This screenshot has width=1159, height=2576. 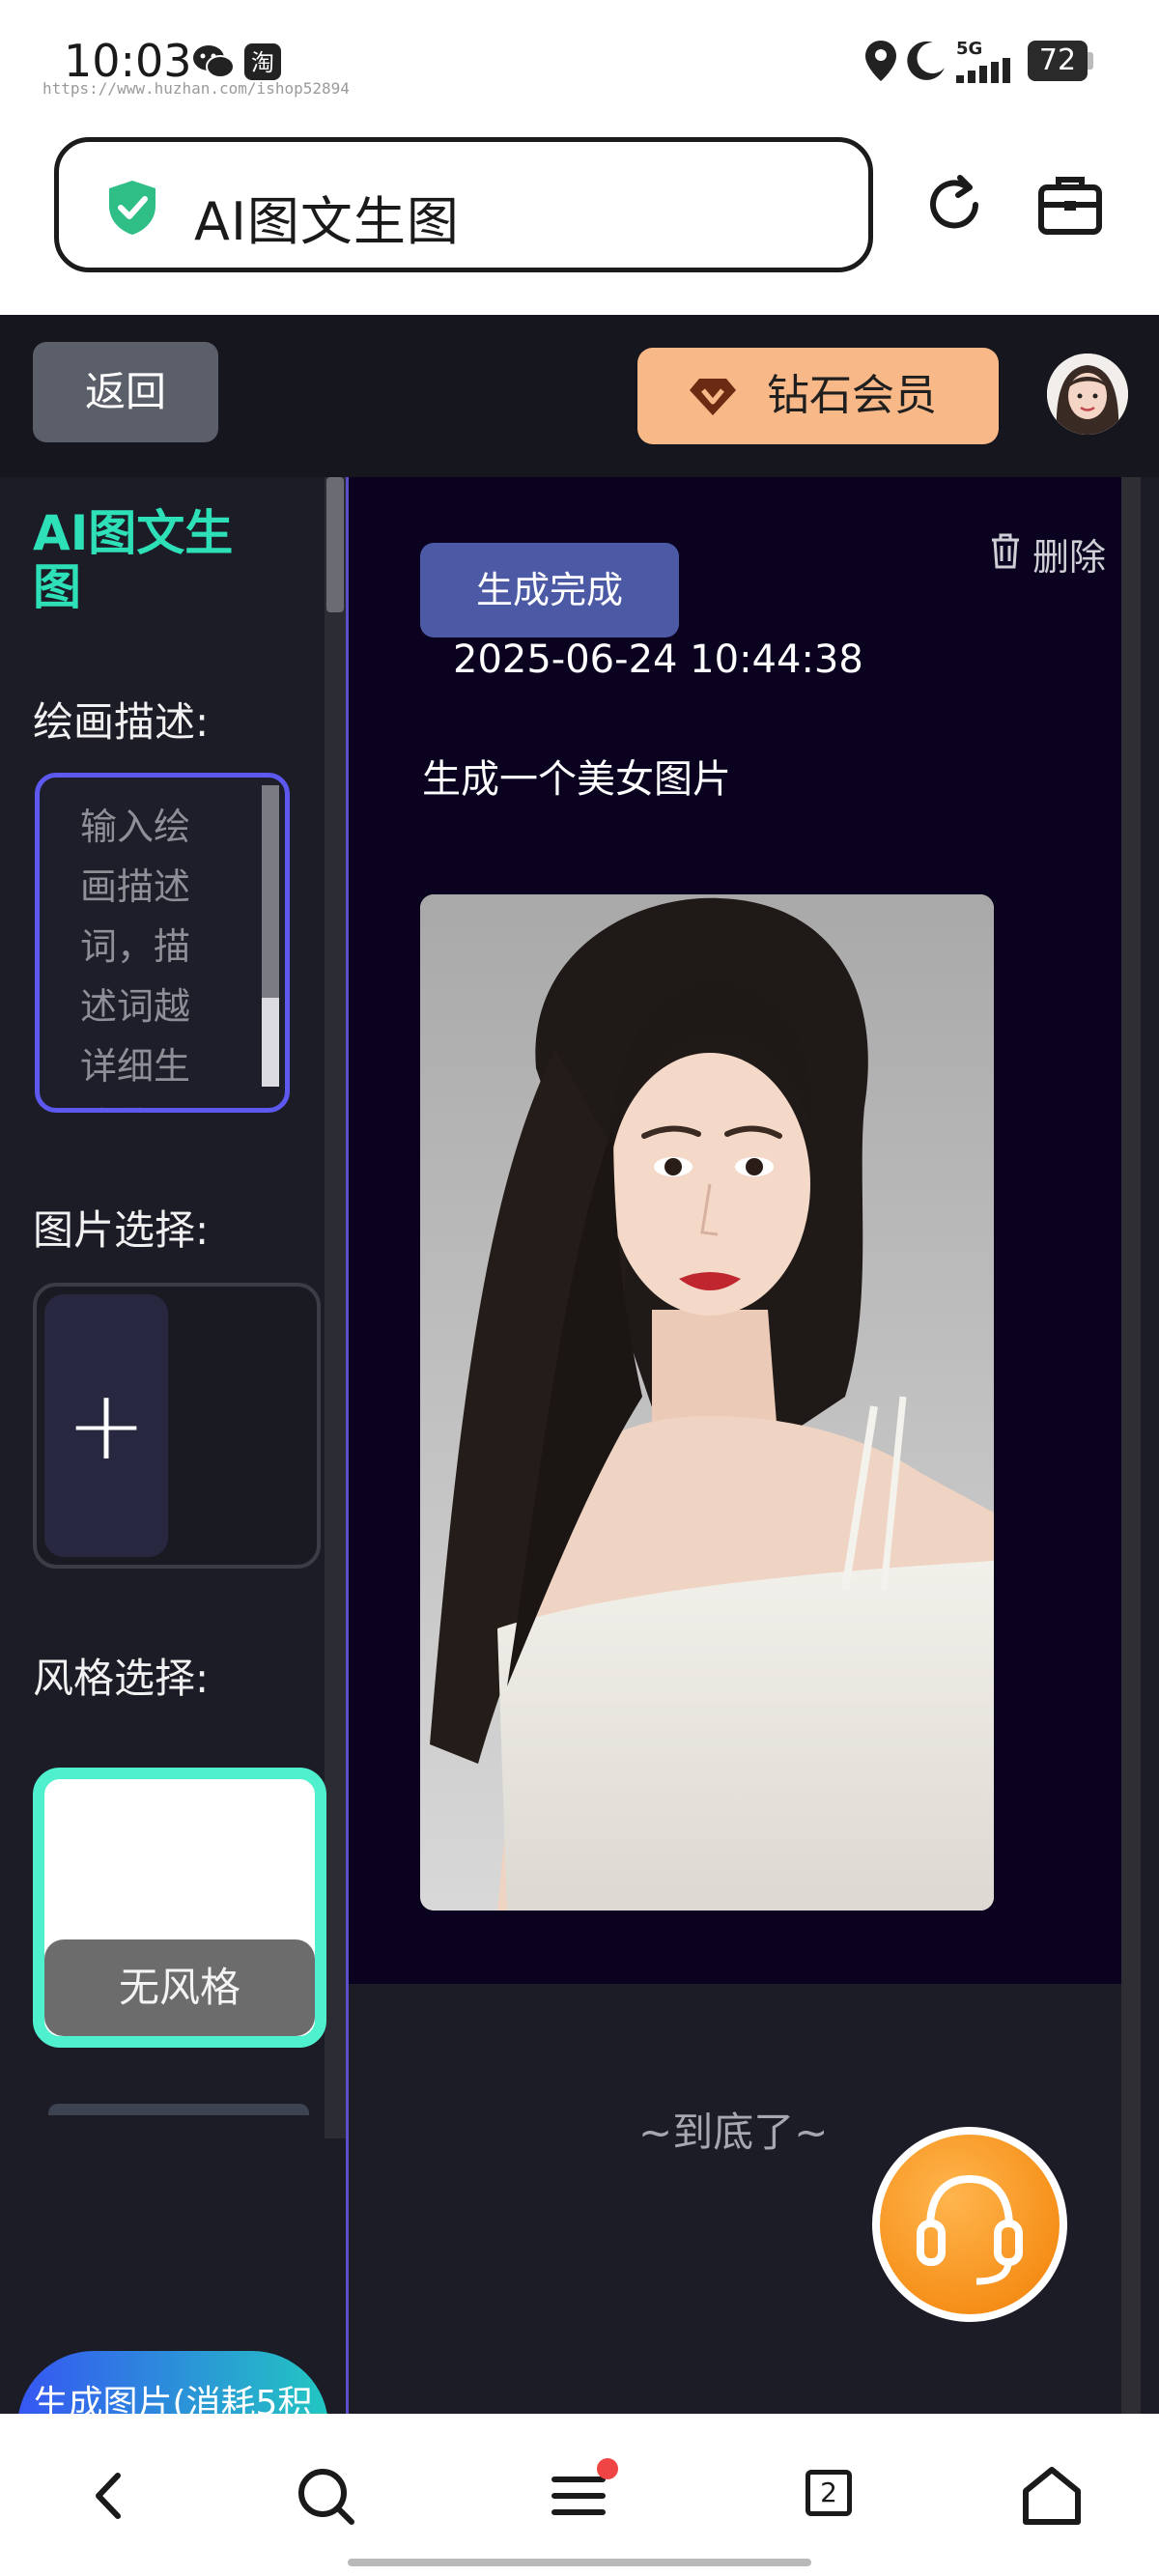 What do you see at coordinates (109, 2496) in the screenshot?
I see `back-icon` at bounding box center [109, 2496].